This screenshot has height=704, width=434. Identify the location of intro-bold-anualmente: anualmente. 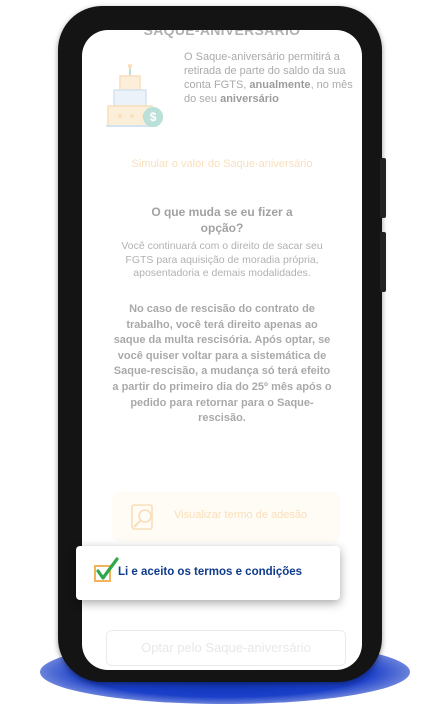
(280, 85).